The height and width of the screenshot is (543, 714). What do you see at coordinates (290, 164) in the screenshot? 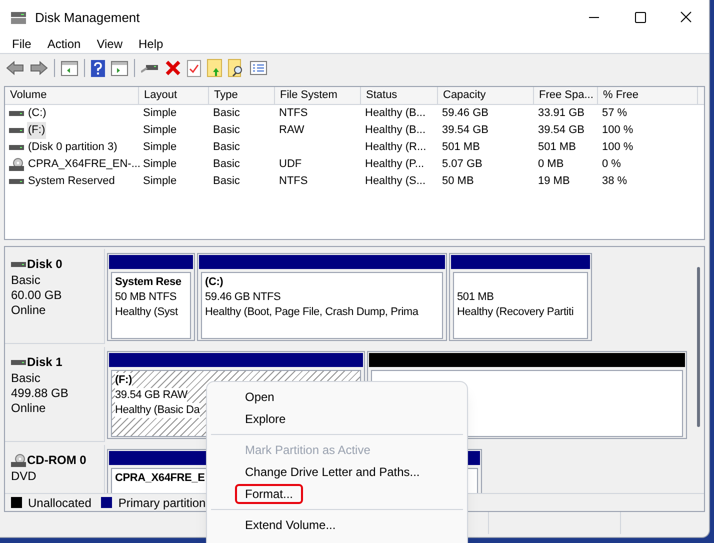
I see `table-cell-text: UDF` at bounding box center [290, 164].